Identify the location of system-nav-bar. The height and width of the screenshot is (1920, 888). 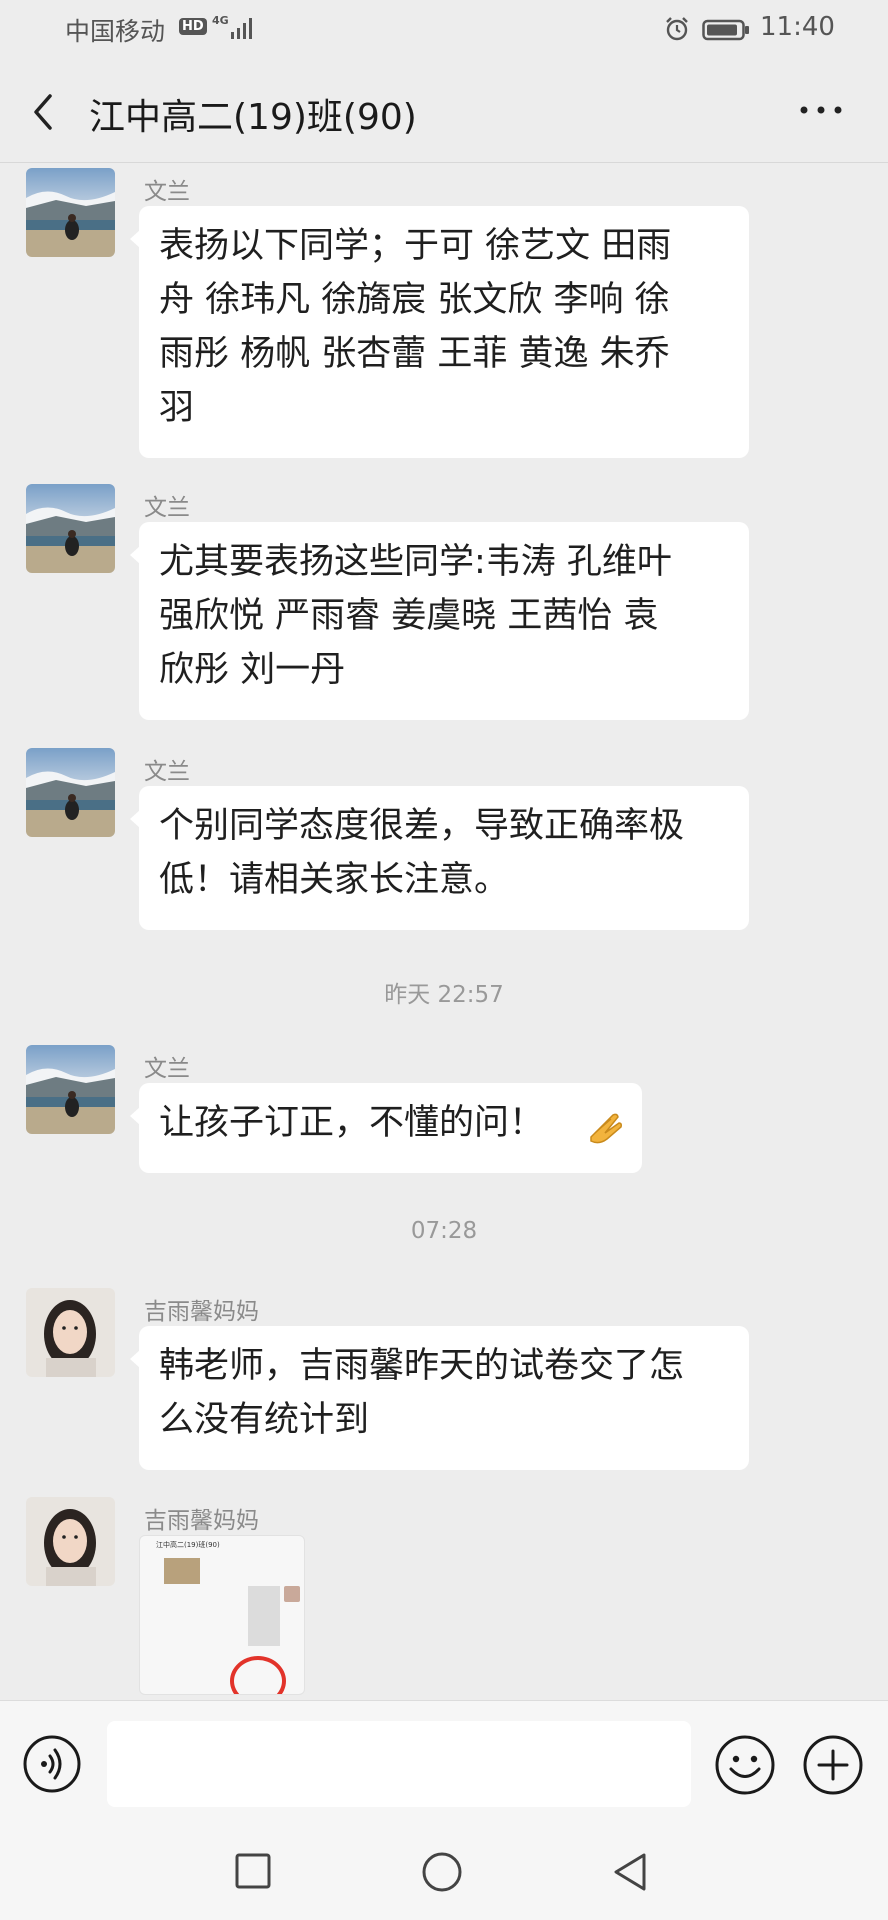
(444, 1873).